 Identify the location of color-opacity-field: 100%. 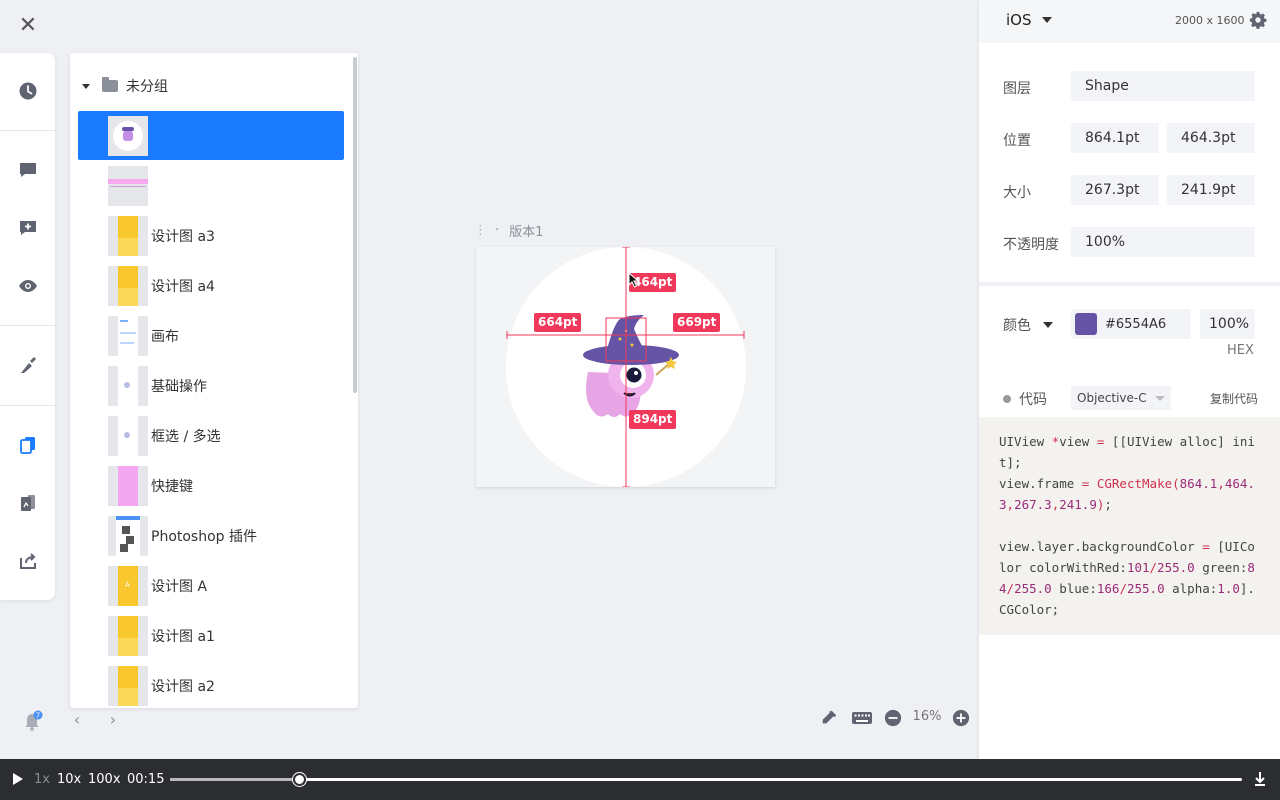
(1227, 324).